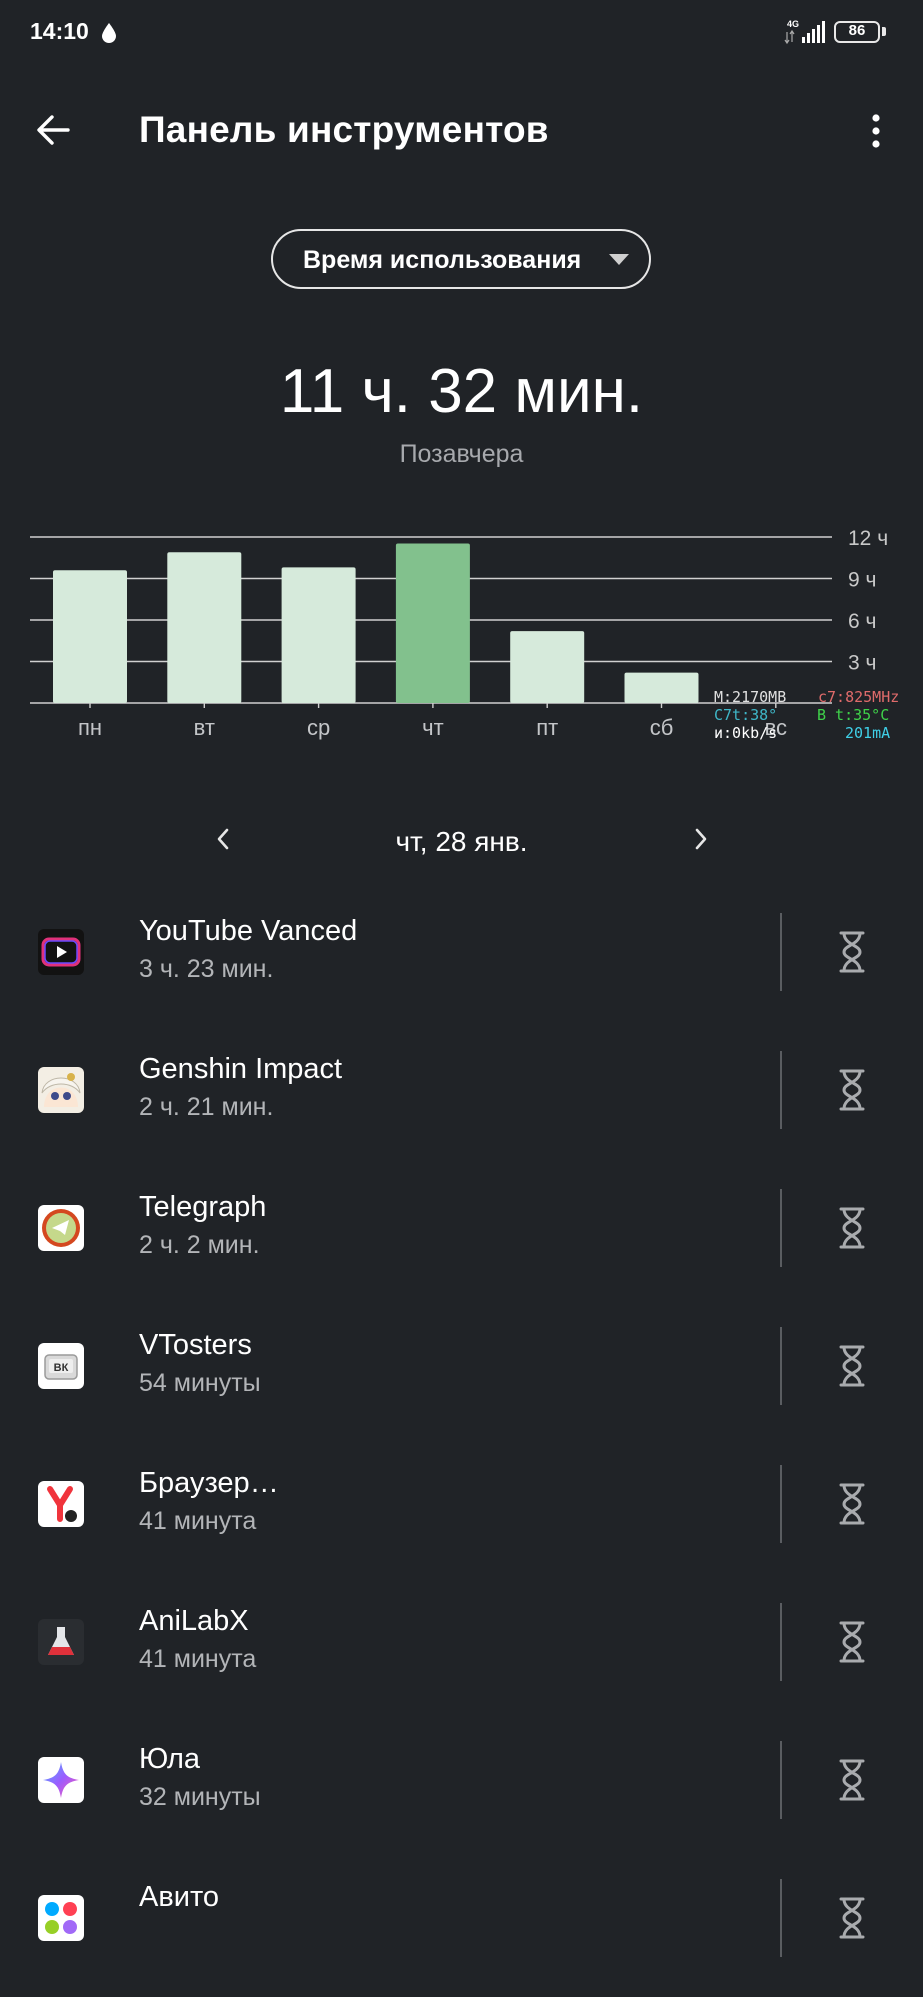  I want to click on app-name: YouTube Vanced, so click(248, 931).